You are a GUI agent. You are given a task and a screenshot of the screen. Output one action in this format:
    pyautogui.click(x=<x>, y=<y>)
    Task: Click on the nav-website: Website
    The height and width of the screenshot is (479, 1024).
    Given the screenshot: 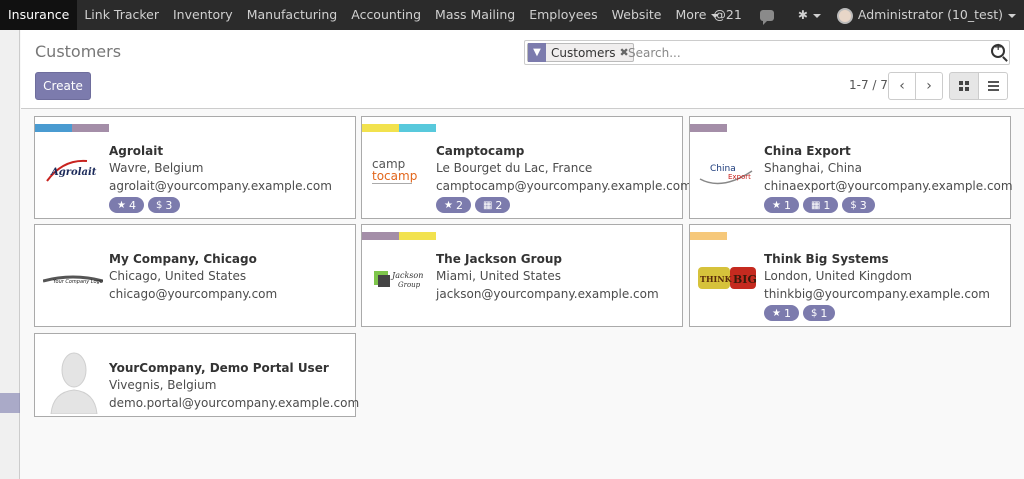 What is the action you would take?
    pyautogui.click(x=637, y=15)
    